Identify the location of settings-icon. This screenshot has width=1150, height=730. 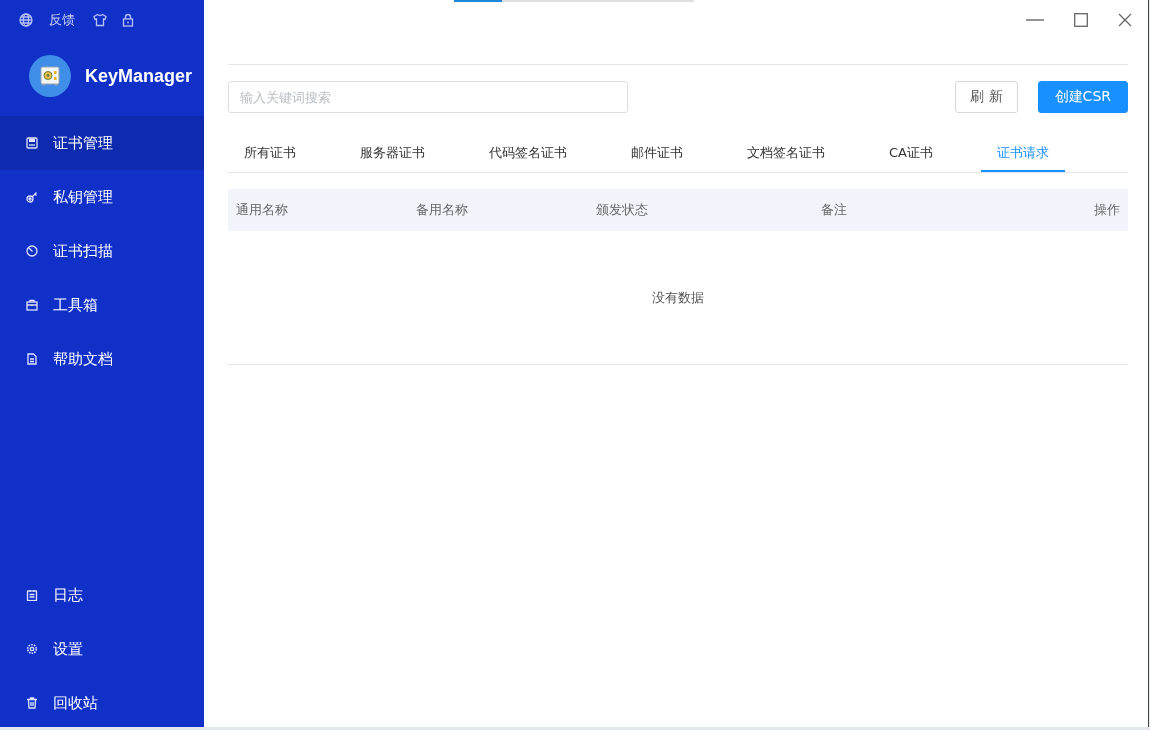
(32, 649).